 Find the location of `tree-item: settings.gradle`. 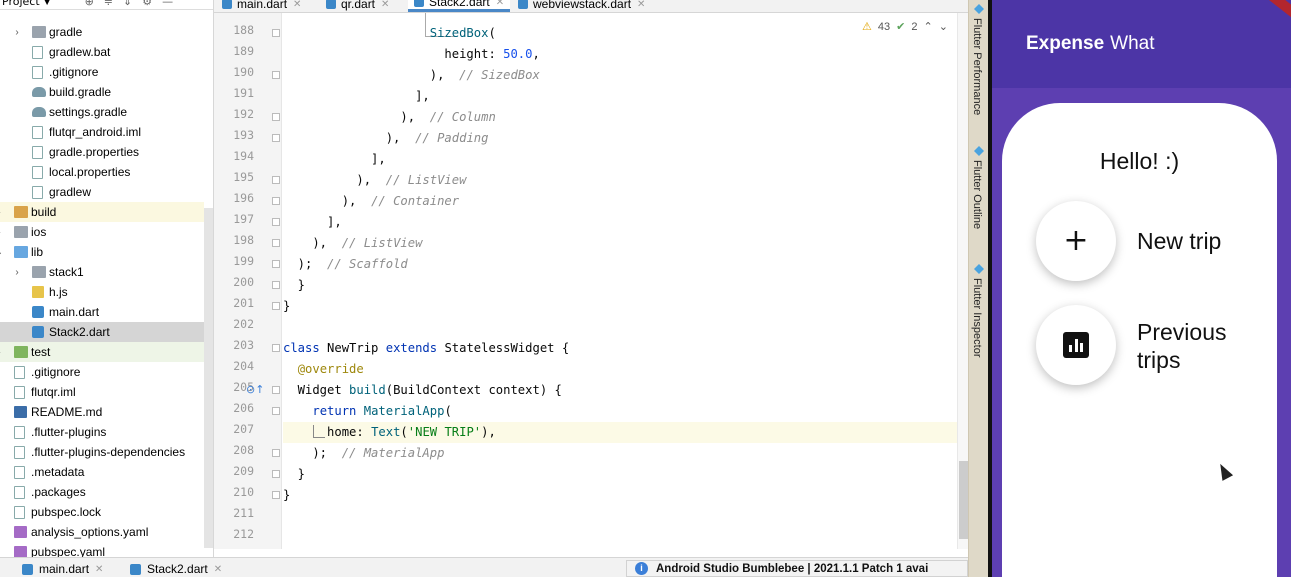

tree-item: settings.gradle is located at coordinates (102, 112).